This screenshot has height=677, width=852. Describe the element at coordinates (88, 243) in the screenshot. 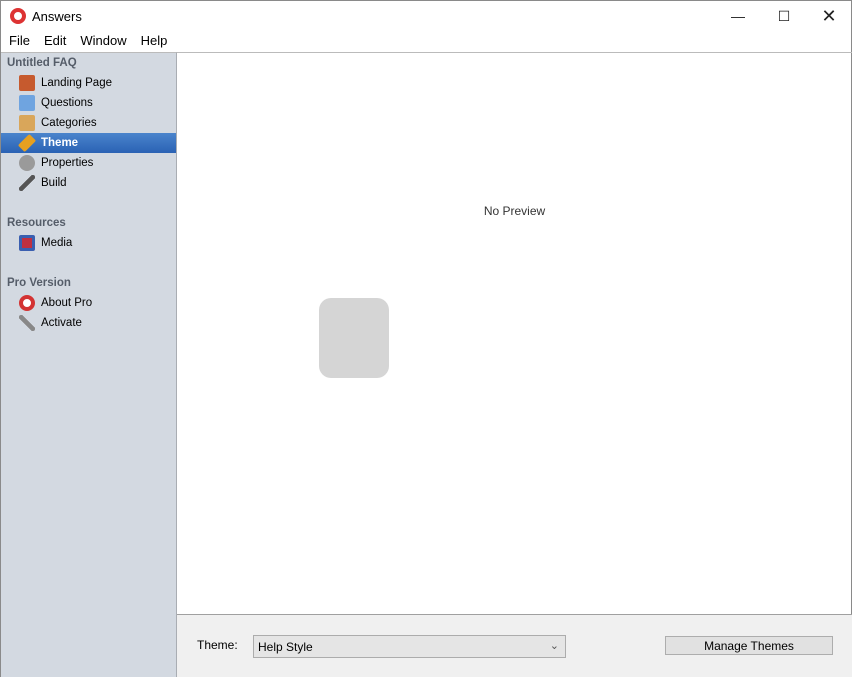

I see `sidebar-item-media: Media` at that location.